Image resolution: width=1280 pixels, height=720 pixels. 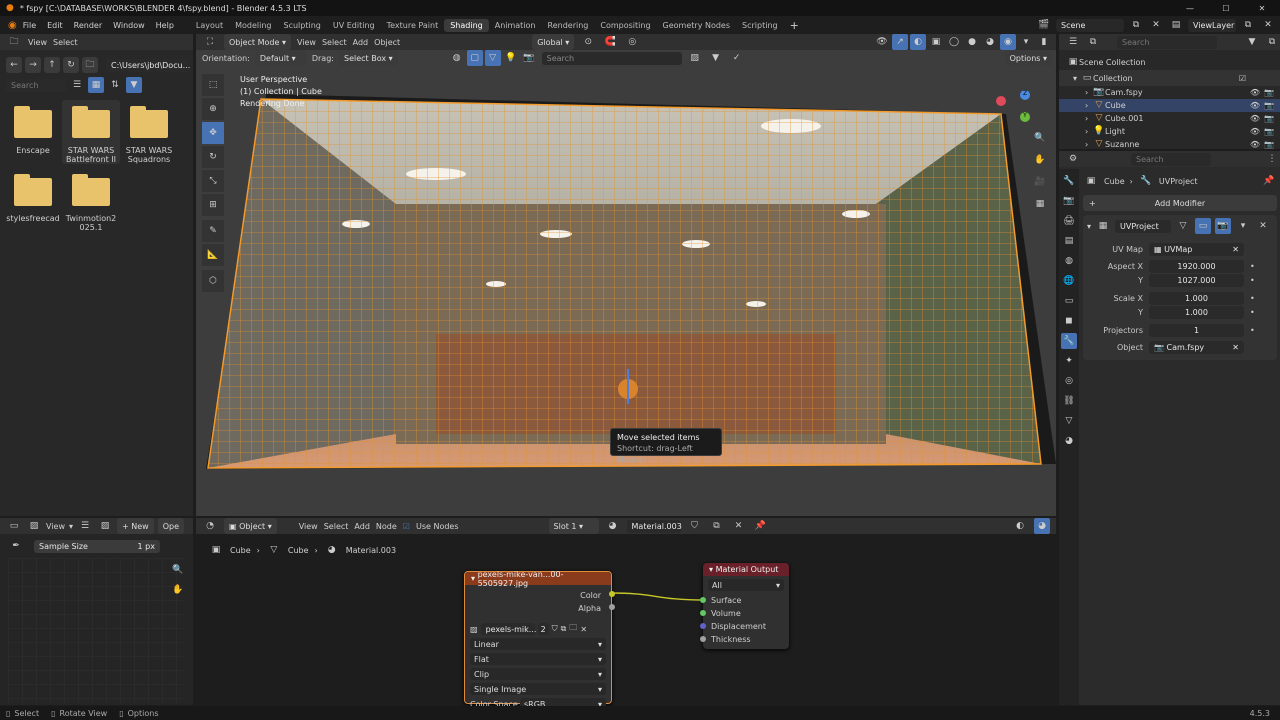 What do you see at coordinates (1212, 25) in the screenshot?
I see `viewlayer-selector: ViewLayer` at bounding box center [1212, 25].